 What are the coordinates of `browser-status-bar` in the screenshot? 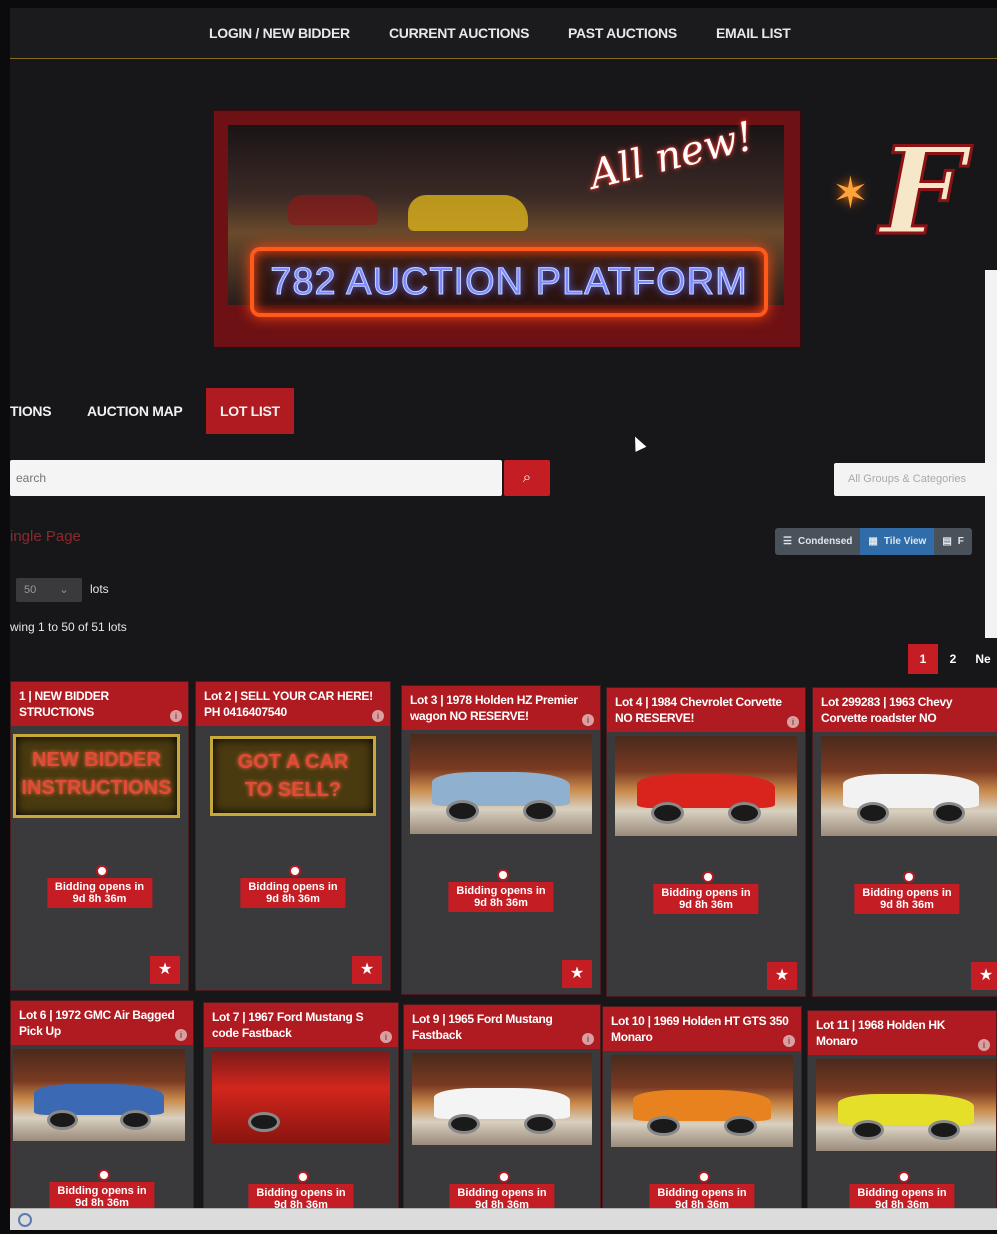 It's located at (503, 1219).